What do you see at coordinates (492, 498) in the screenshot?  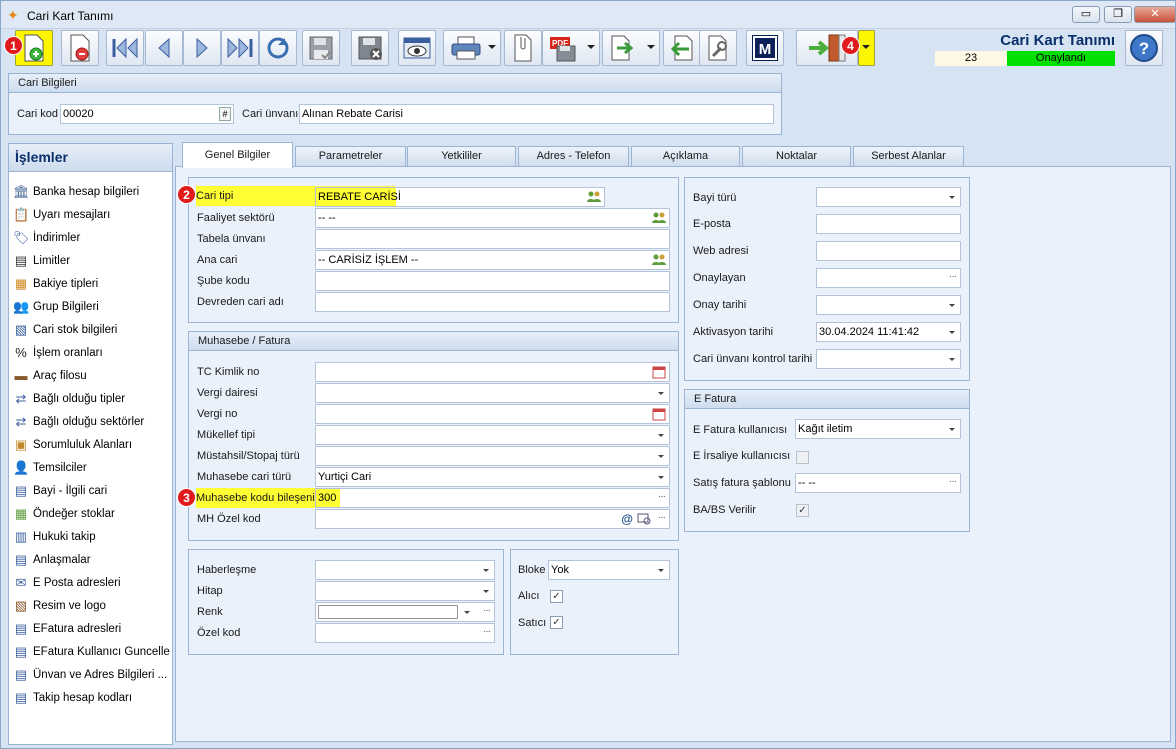 I see `muhasebe-kodu-field: 300 ···` at bounding box center [492, 498].